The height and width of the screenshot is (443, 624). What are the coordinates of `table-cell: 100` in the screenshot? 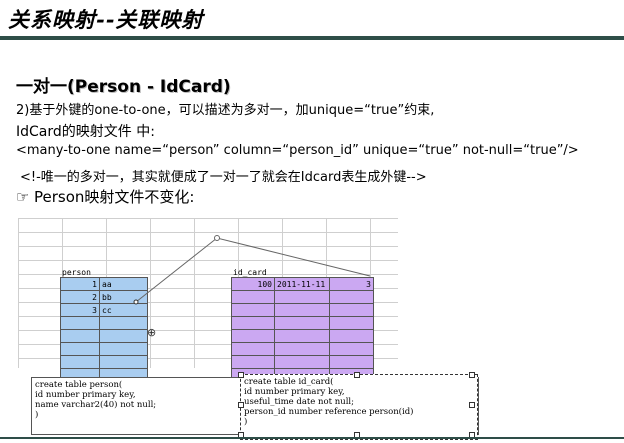 It's located at (253, 284).